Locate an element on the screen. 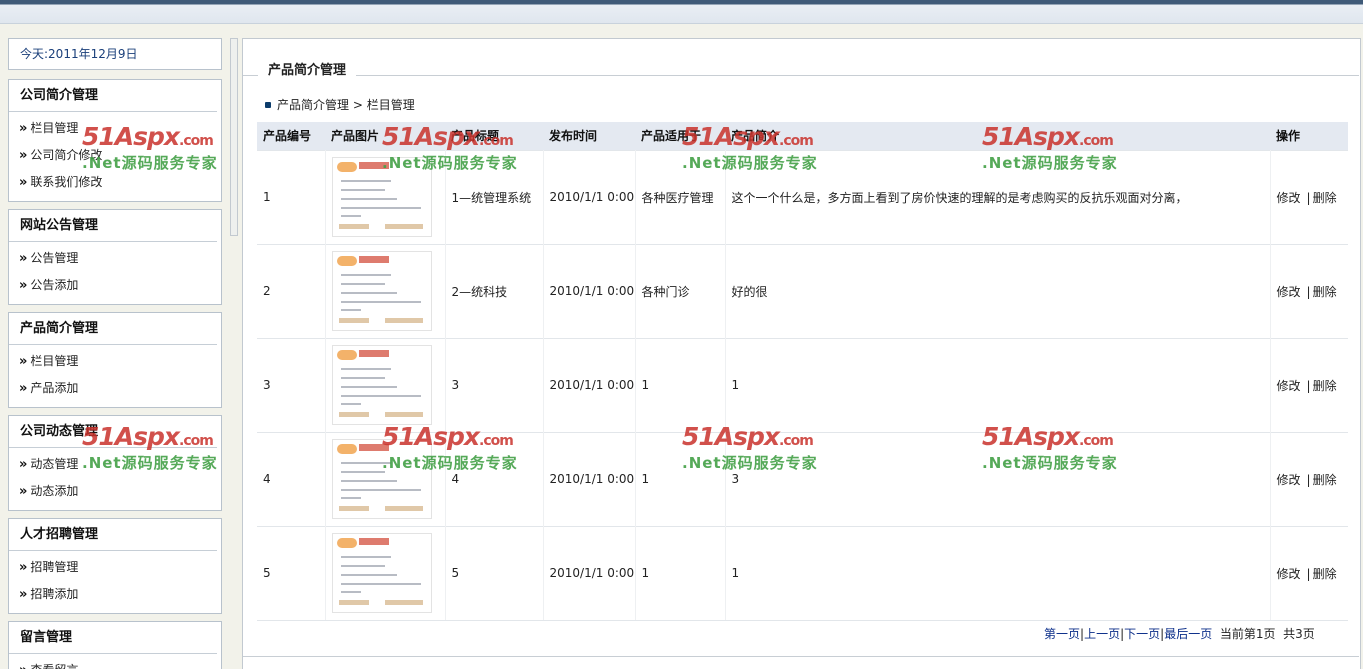 The image size is (1363, 669). header-date: 发布时间 is located at coordinates (589, 136).